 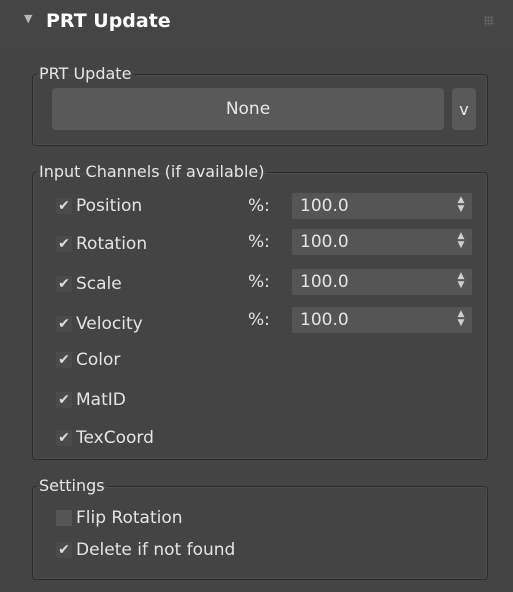 I want to click on option-label: Delete if not found, so click(x=156, y=550).